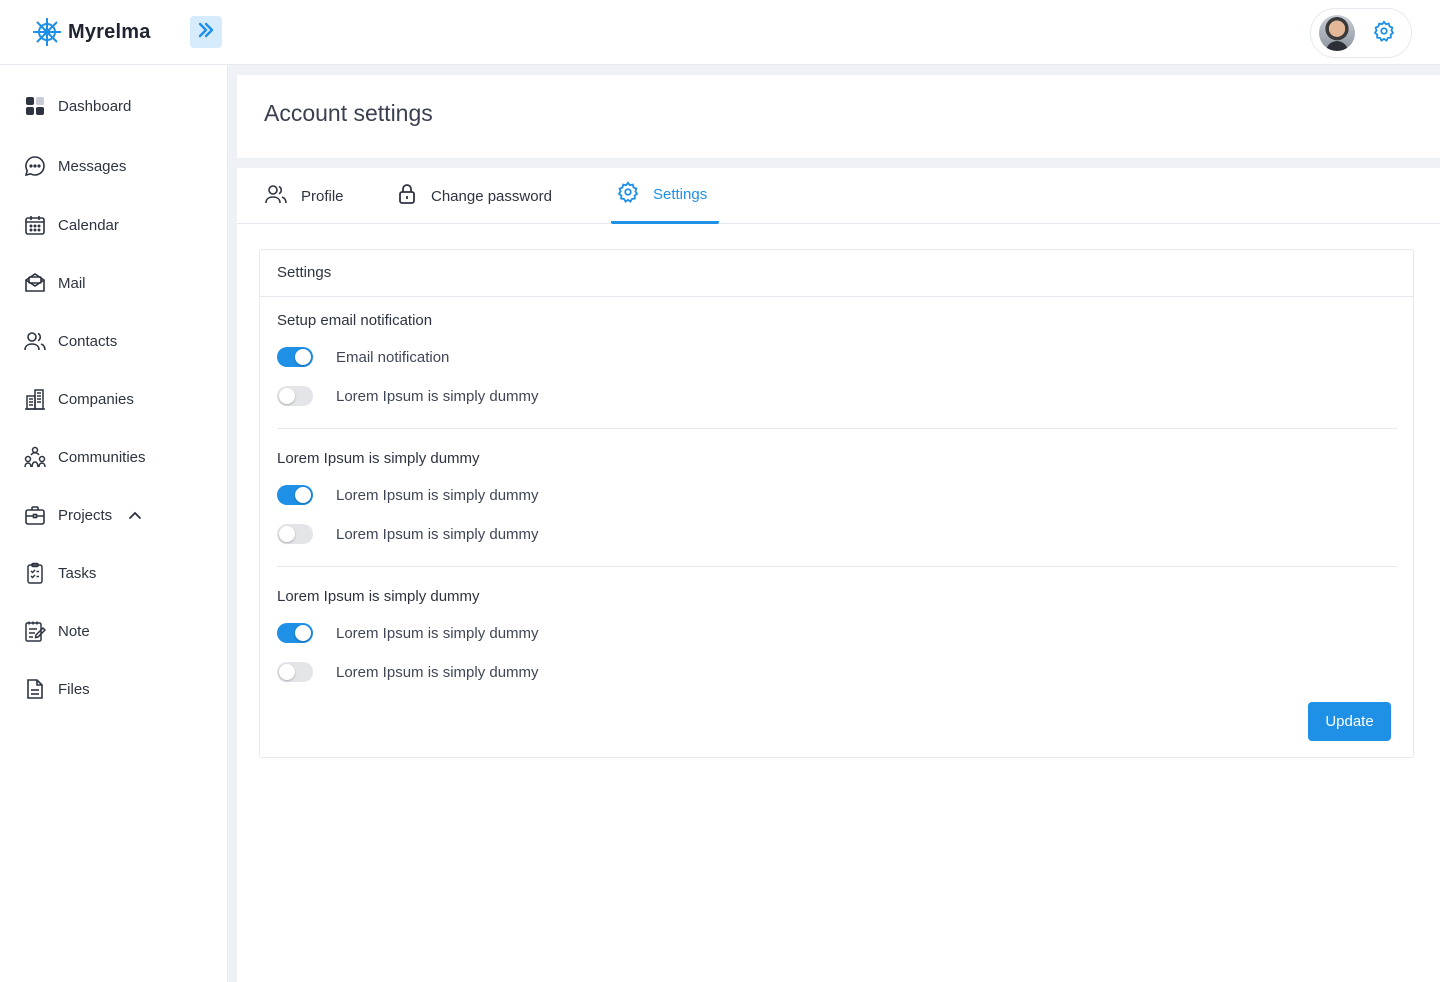 The width and height of the screenshot is (1440, 982). I want to click on sidebar-item-dashboard: Dashboard, so click(77, 106).